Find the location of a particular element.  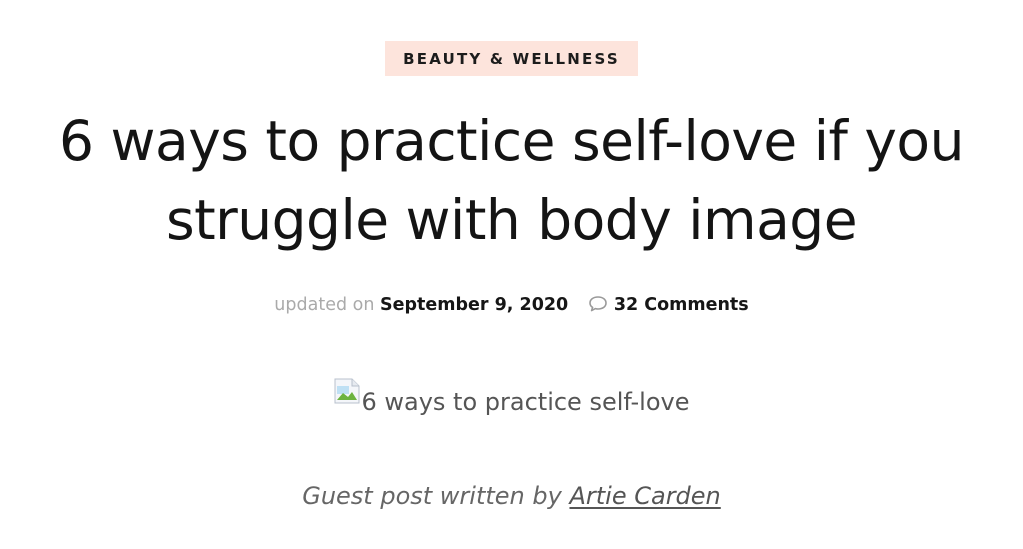

byline-prefix: Guest post written by is located at coordinates (432, 496).